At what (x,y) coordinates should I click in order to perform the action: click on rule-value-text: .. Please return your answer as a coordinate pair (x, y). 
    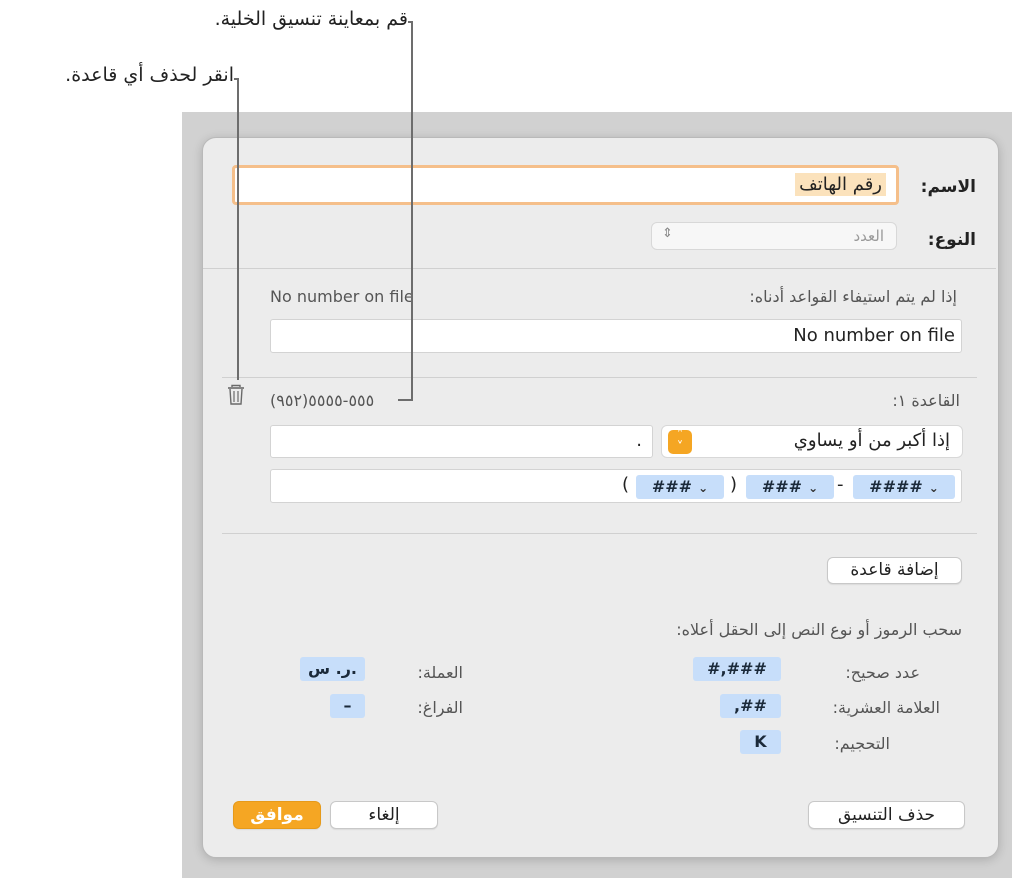
    Looking at the image, I should click on (639, 440).